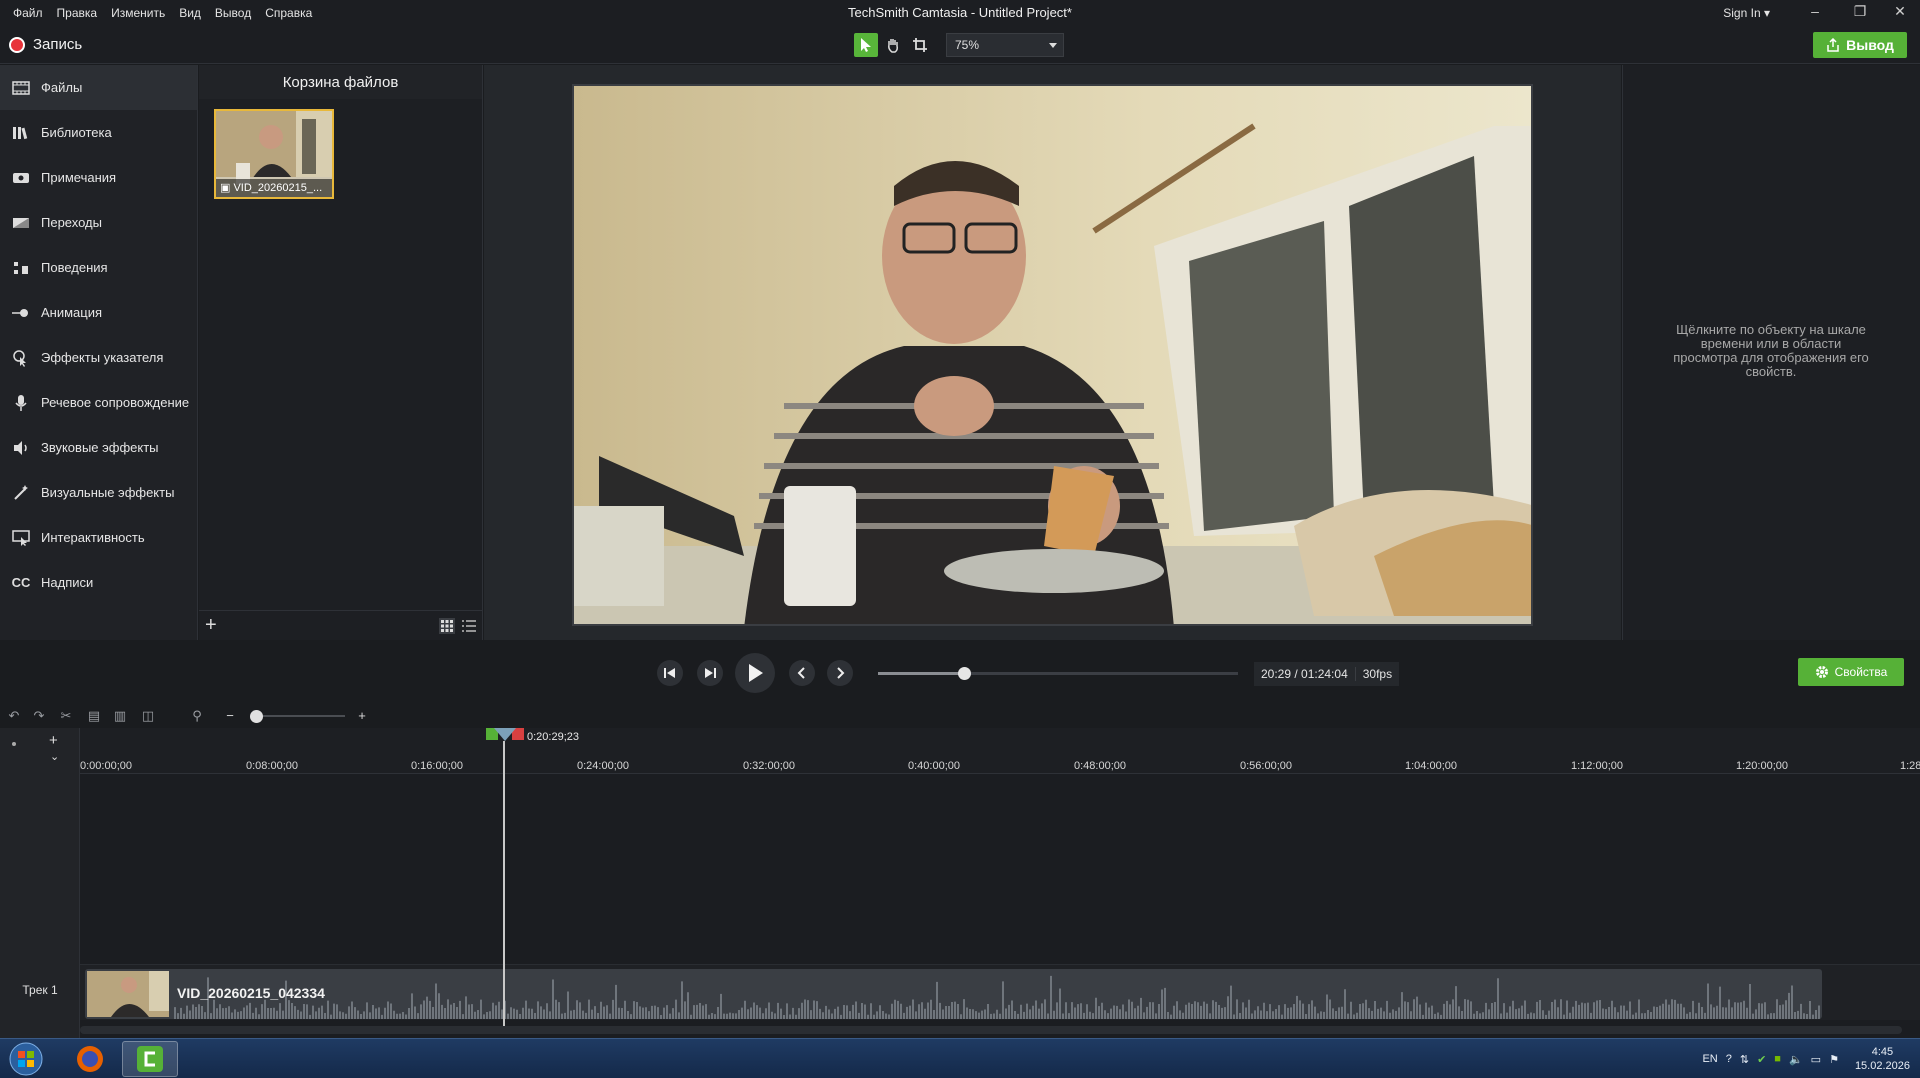 The image size is (1920, 1078). I want to click on windows-logo-icon, so click(26, 1059).